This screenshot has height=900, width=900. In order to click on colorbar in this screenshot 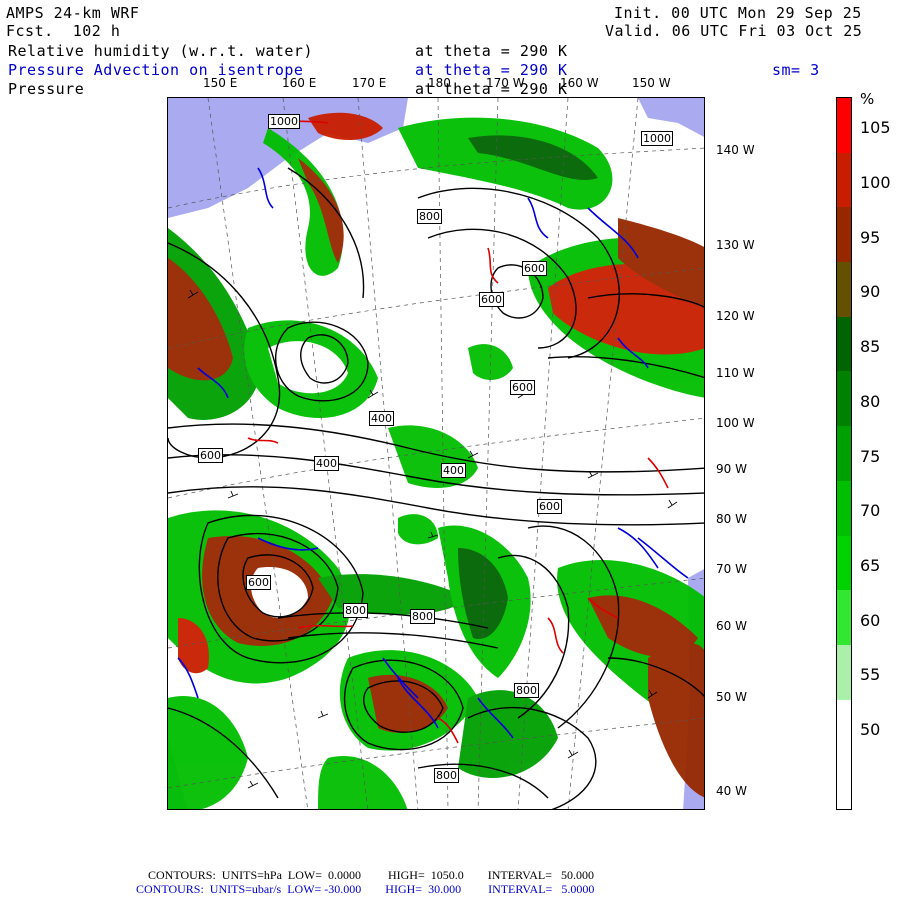, I will do `click(844, 453)`.